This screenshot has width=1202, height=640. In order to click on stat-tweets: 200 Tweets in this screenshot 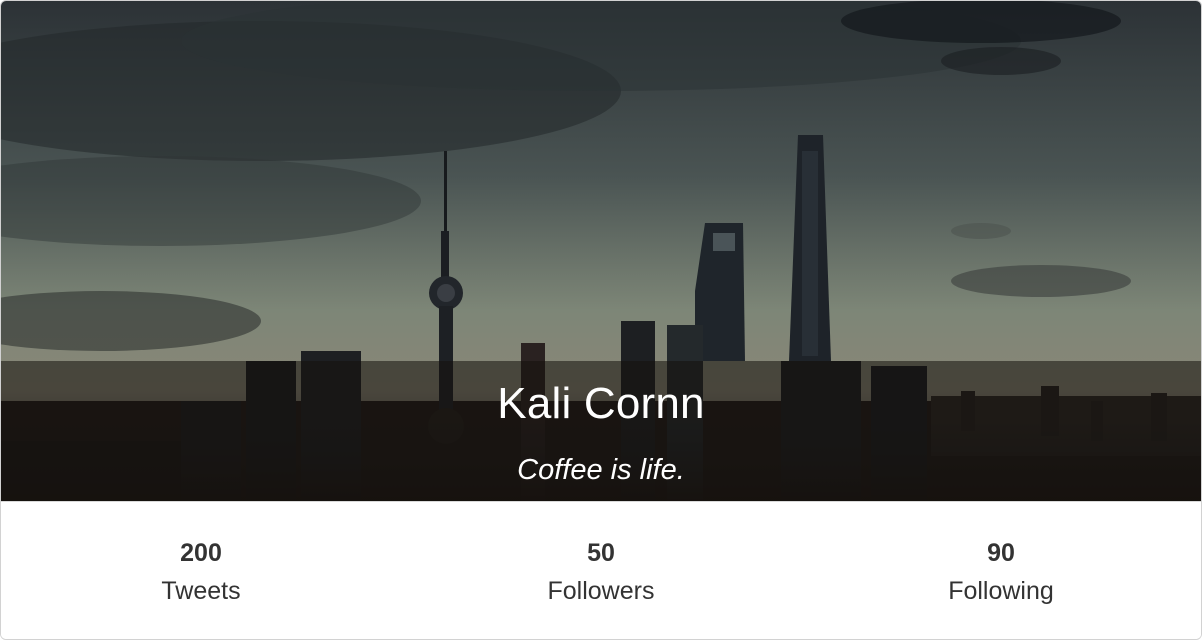, I will do `click(201, 570)`.